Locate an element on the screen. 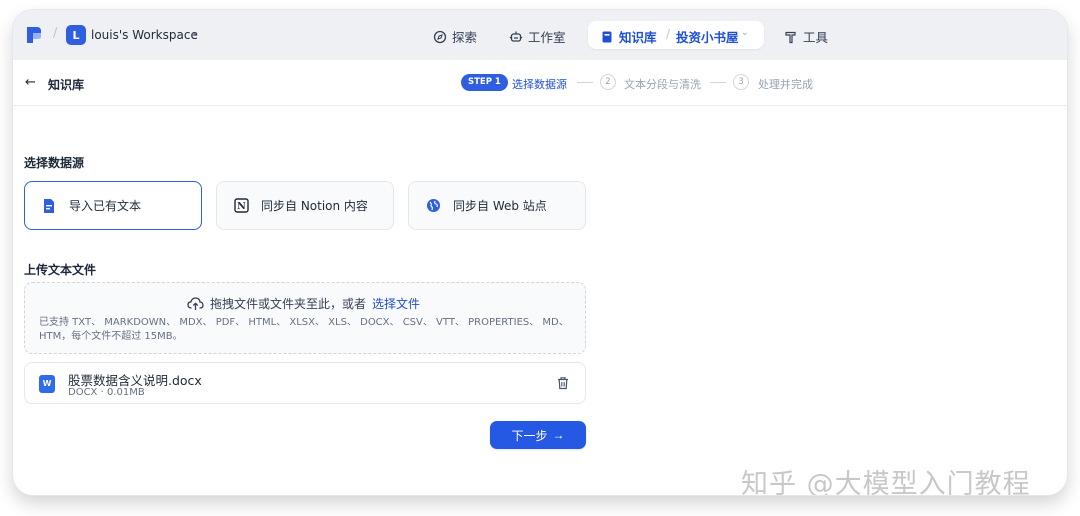 The width and height of the screenshot is (1080, 516). nav-knowledge-label: 知识库 is located at coordinates (638, 37).